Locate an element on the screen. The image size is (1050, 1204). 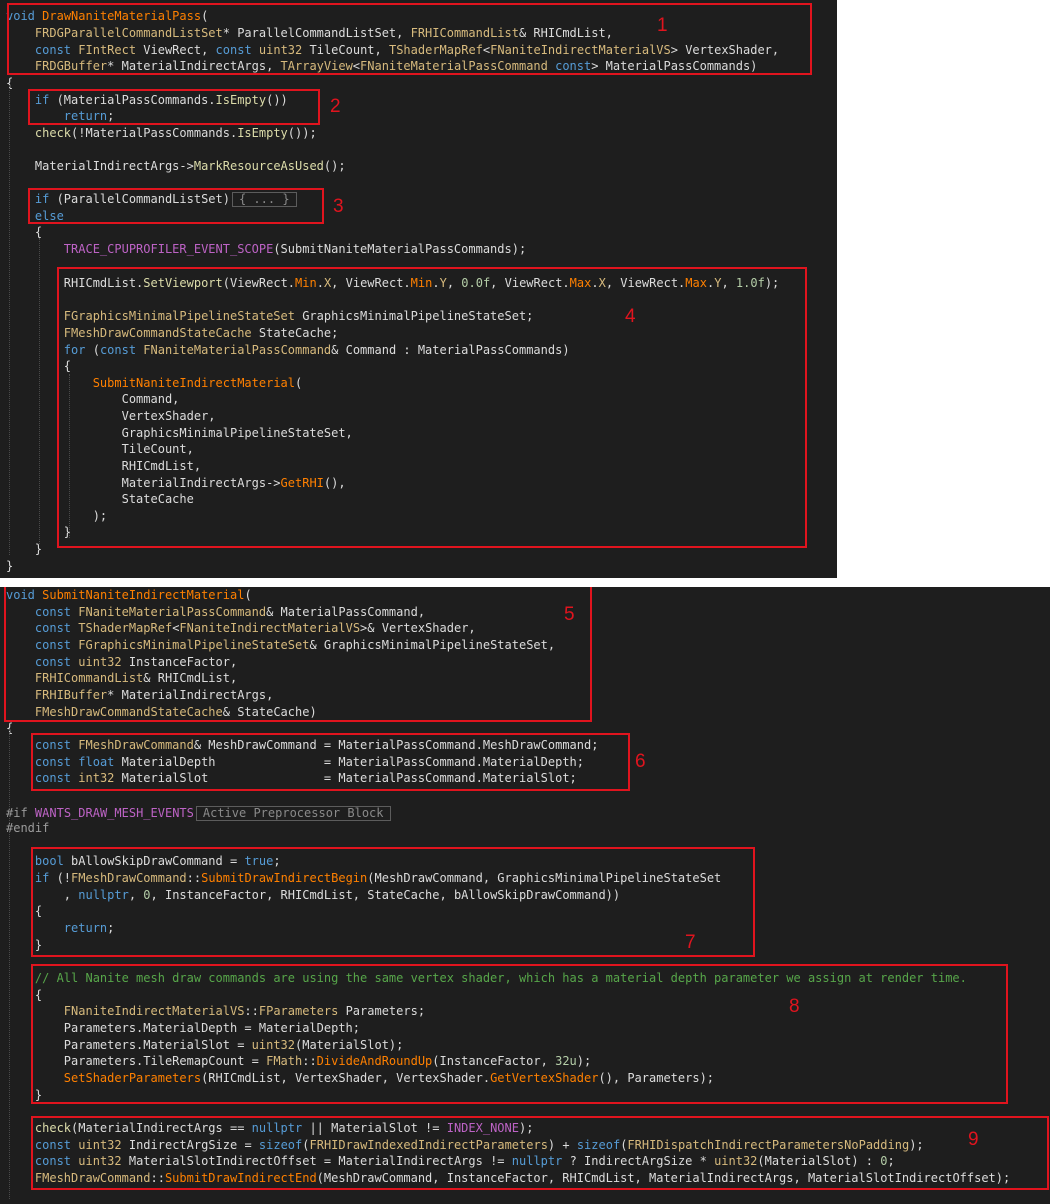
annotation-label-4: 4 is located at coordinates (630, 316).